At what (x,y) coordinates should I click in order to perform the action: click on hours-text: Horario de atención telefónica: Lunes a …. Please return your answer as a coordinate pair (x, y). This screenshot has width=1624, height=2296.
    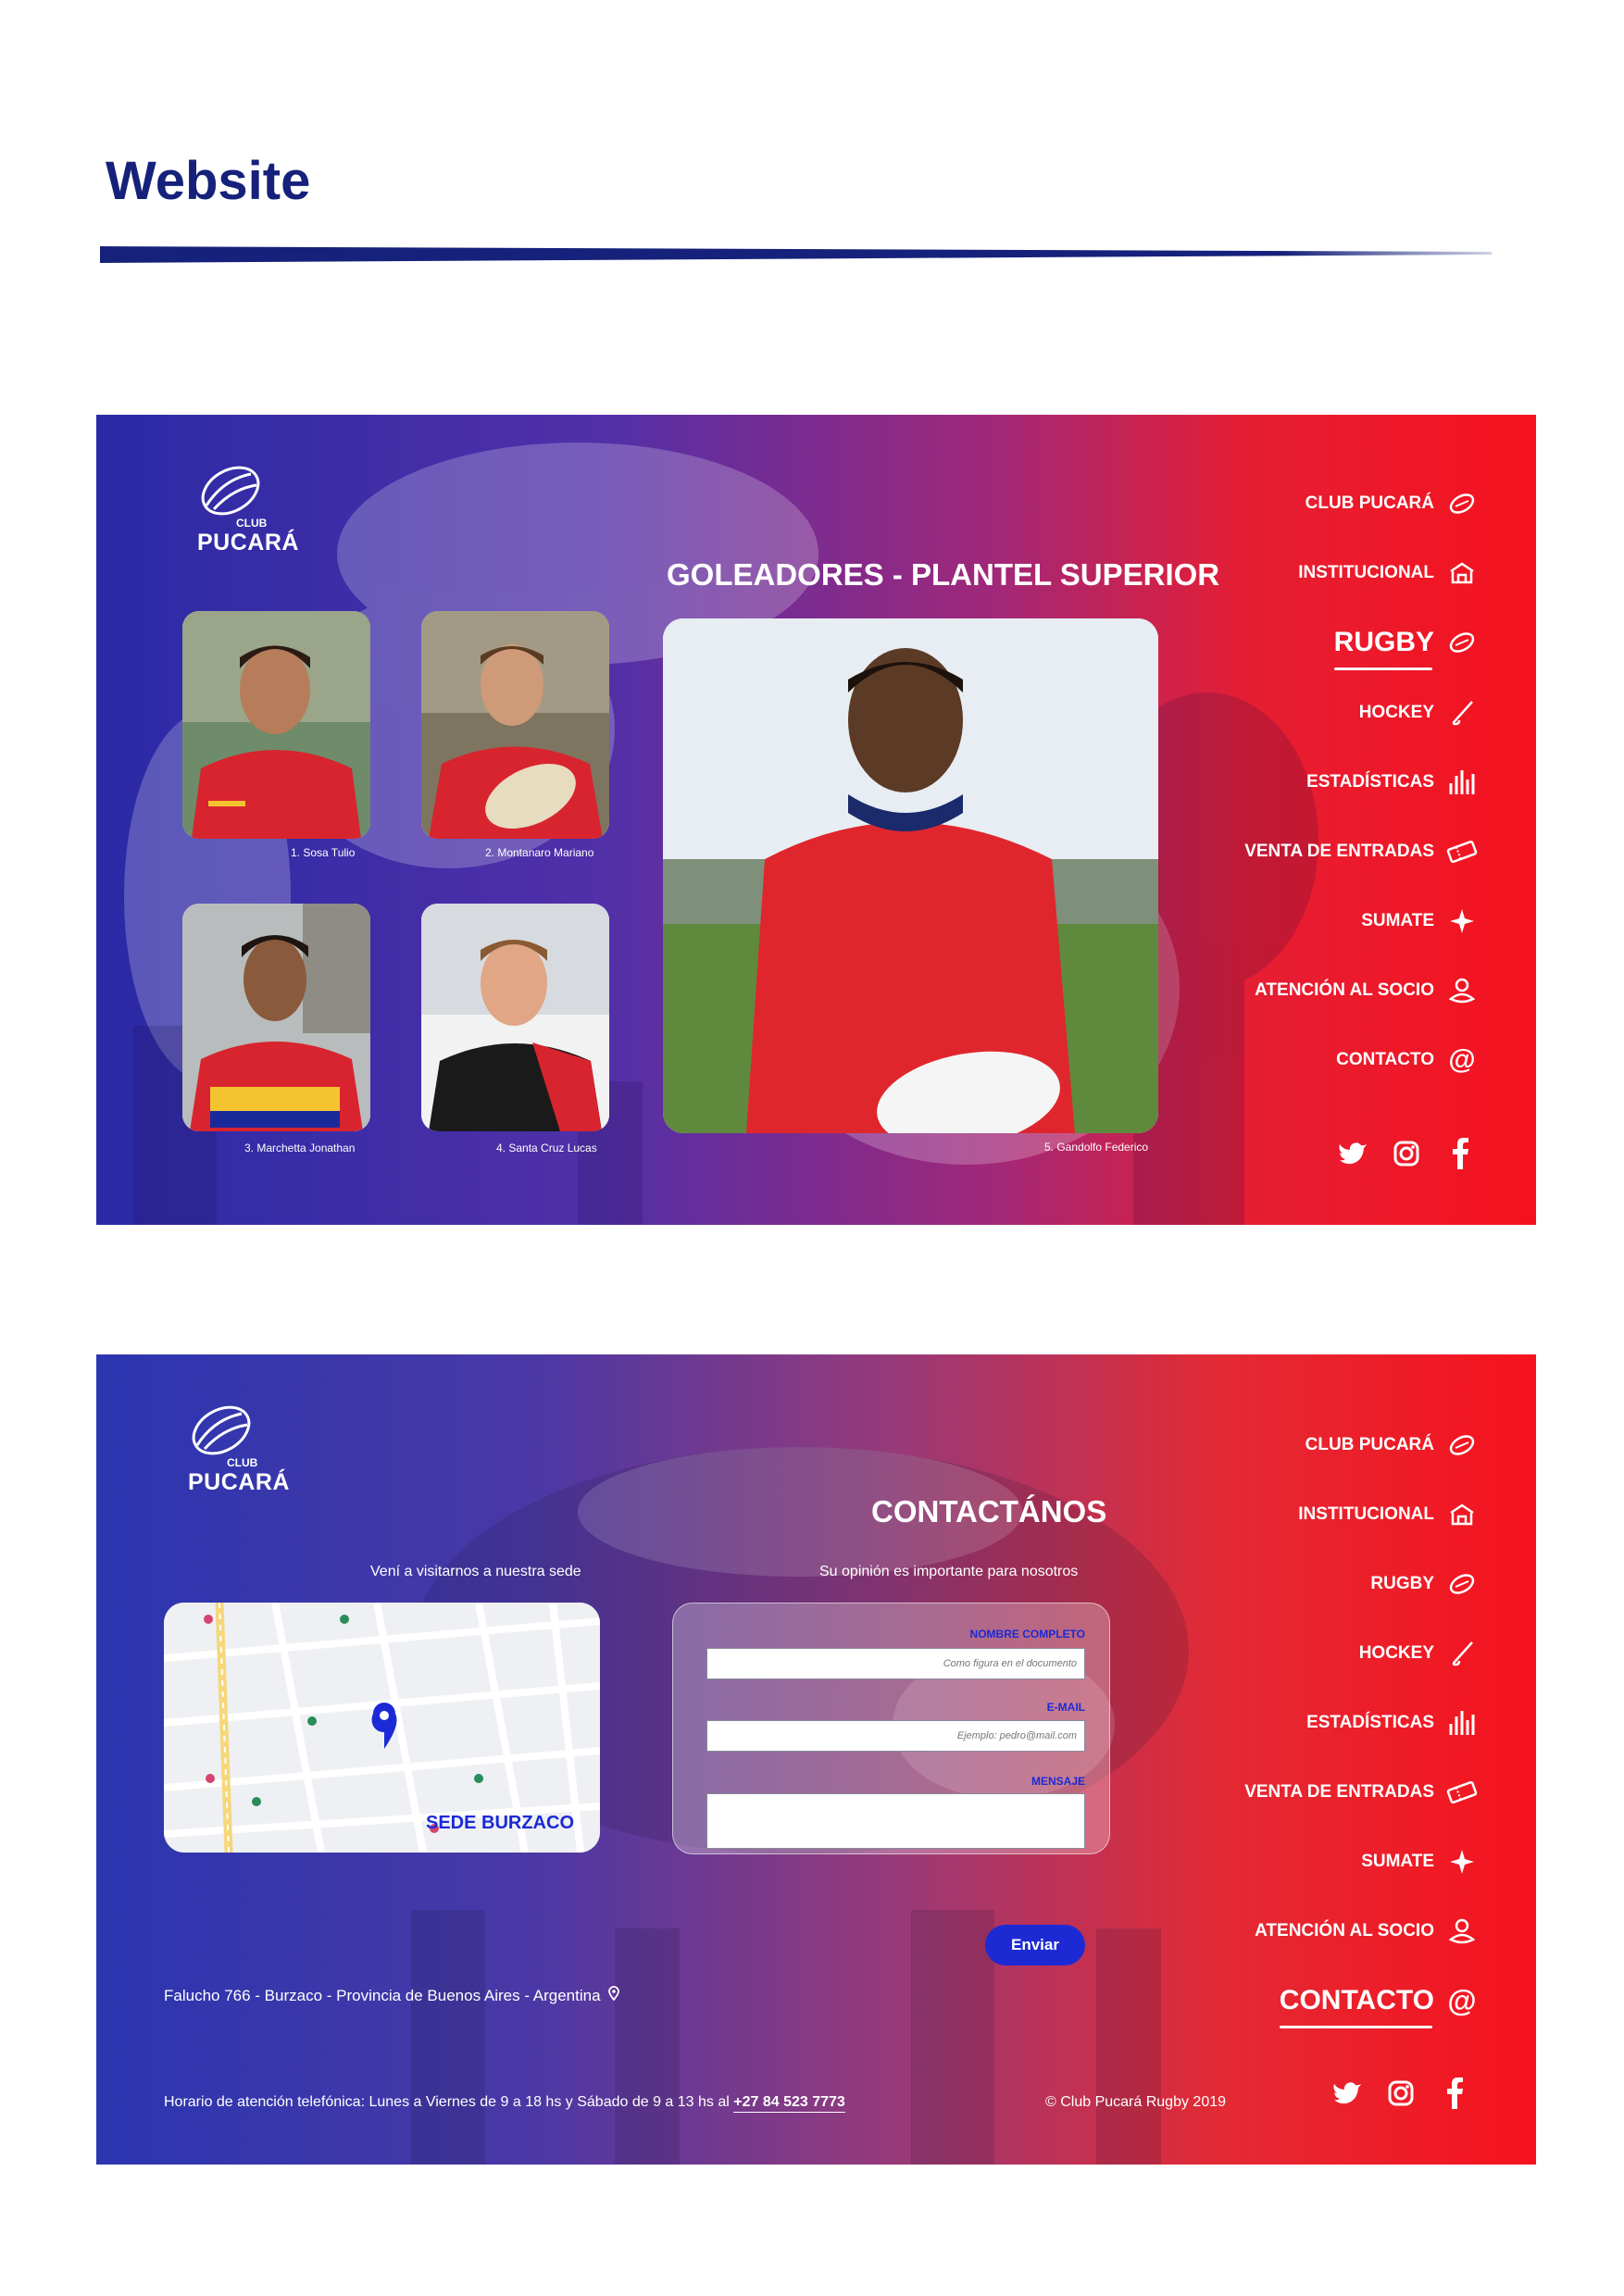
    Looking at the image, I should click on (447, 2102).